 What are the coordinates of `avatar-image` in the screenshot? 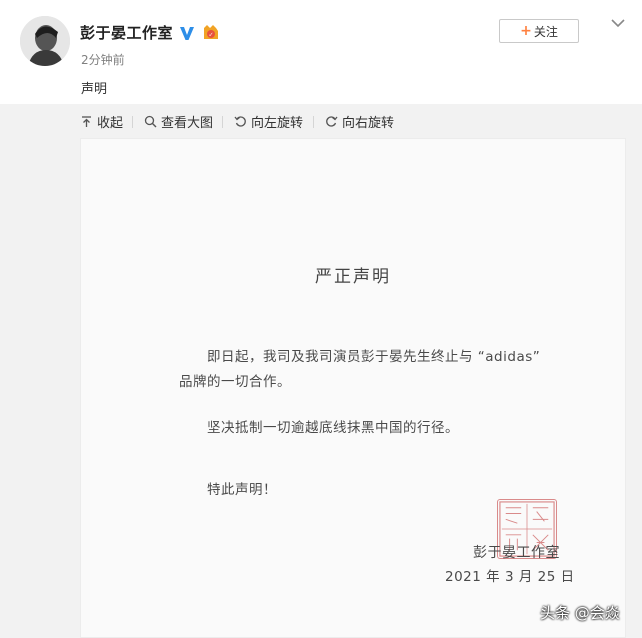 It's located at (45, 41).